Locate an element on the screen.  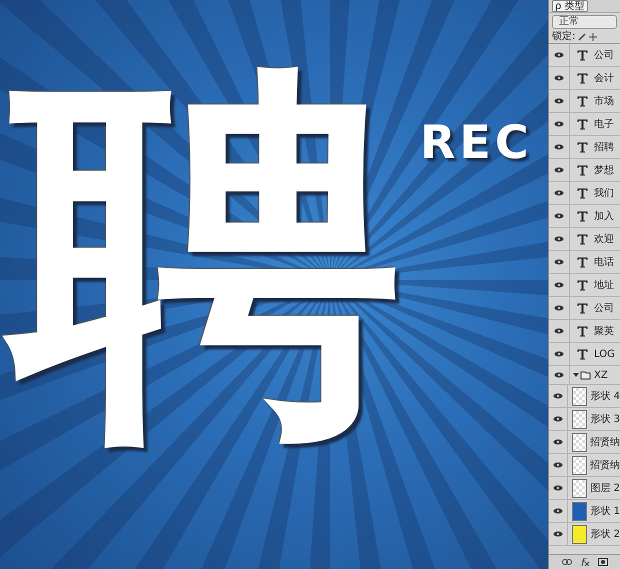
layer-row: 梦想 is located at coordinates (584, 170).